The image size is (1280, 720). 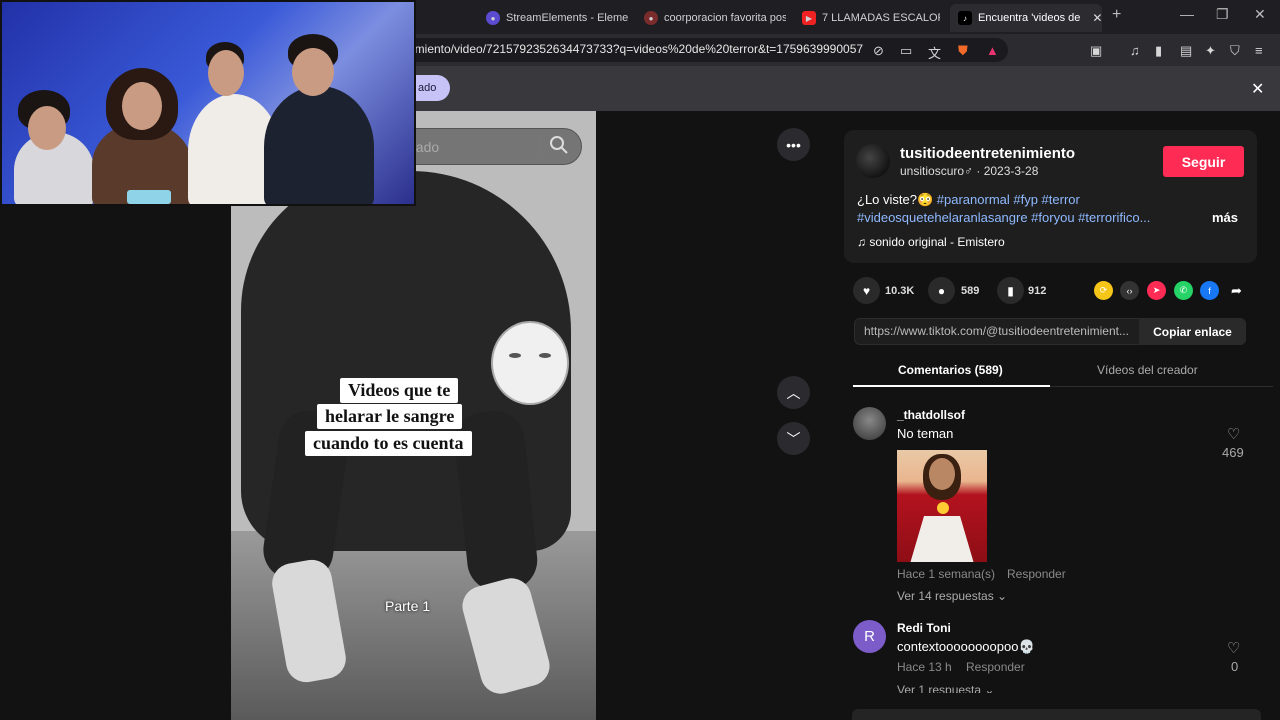 What do you see at coordinates (1135, 50) in the screenshot?
I see `music-icon: ♫` at bounding box center [1135, 50].